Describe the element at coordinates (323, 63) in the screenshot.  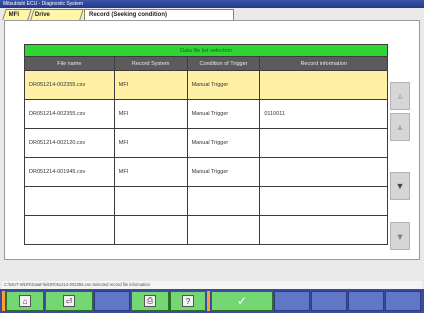
I see `column-header-record-info: Record information` at that location.